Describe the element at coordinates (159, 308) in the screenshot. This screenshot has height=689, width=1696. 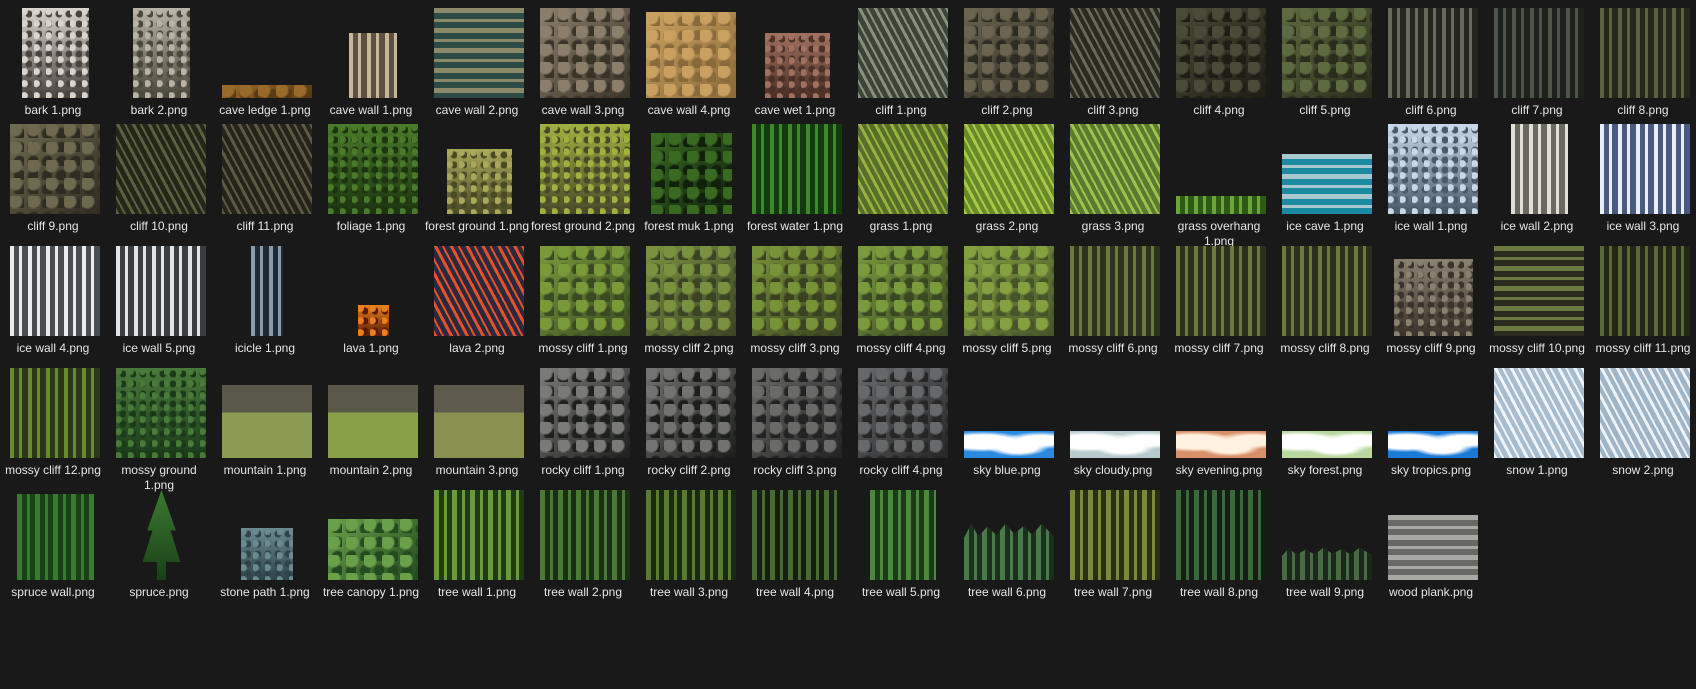
I see `file-item: ice wall 5.png` at that location.